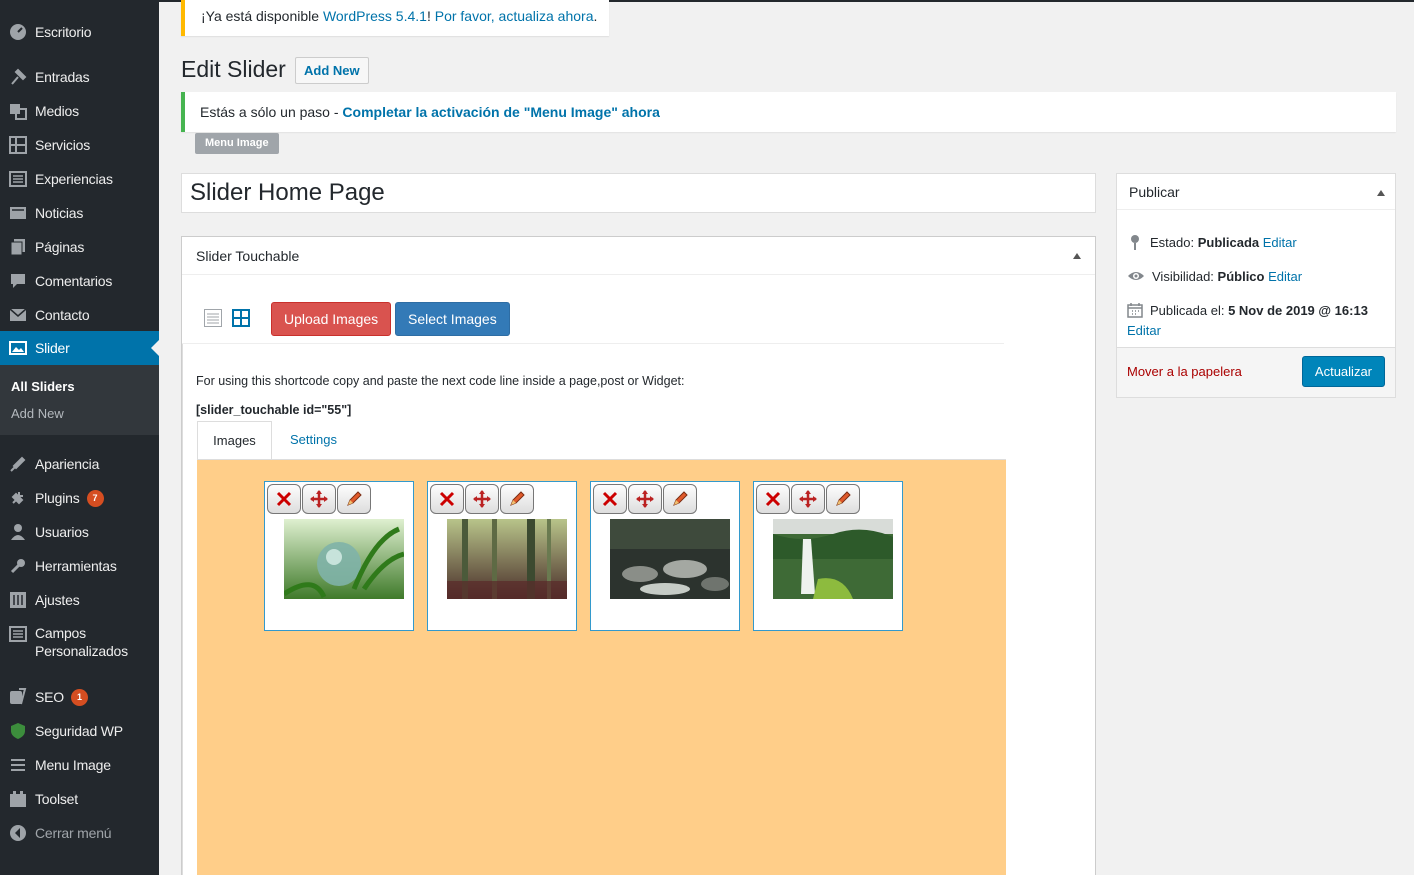 Image resolution: width=1414 pixels, height=875 pixels. What do you see at coordinates (79, 566) in the screenshot?
I see `sidebar-item-herramientas: Herramientas` at bounding box center [79, 566].